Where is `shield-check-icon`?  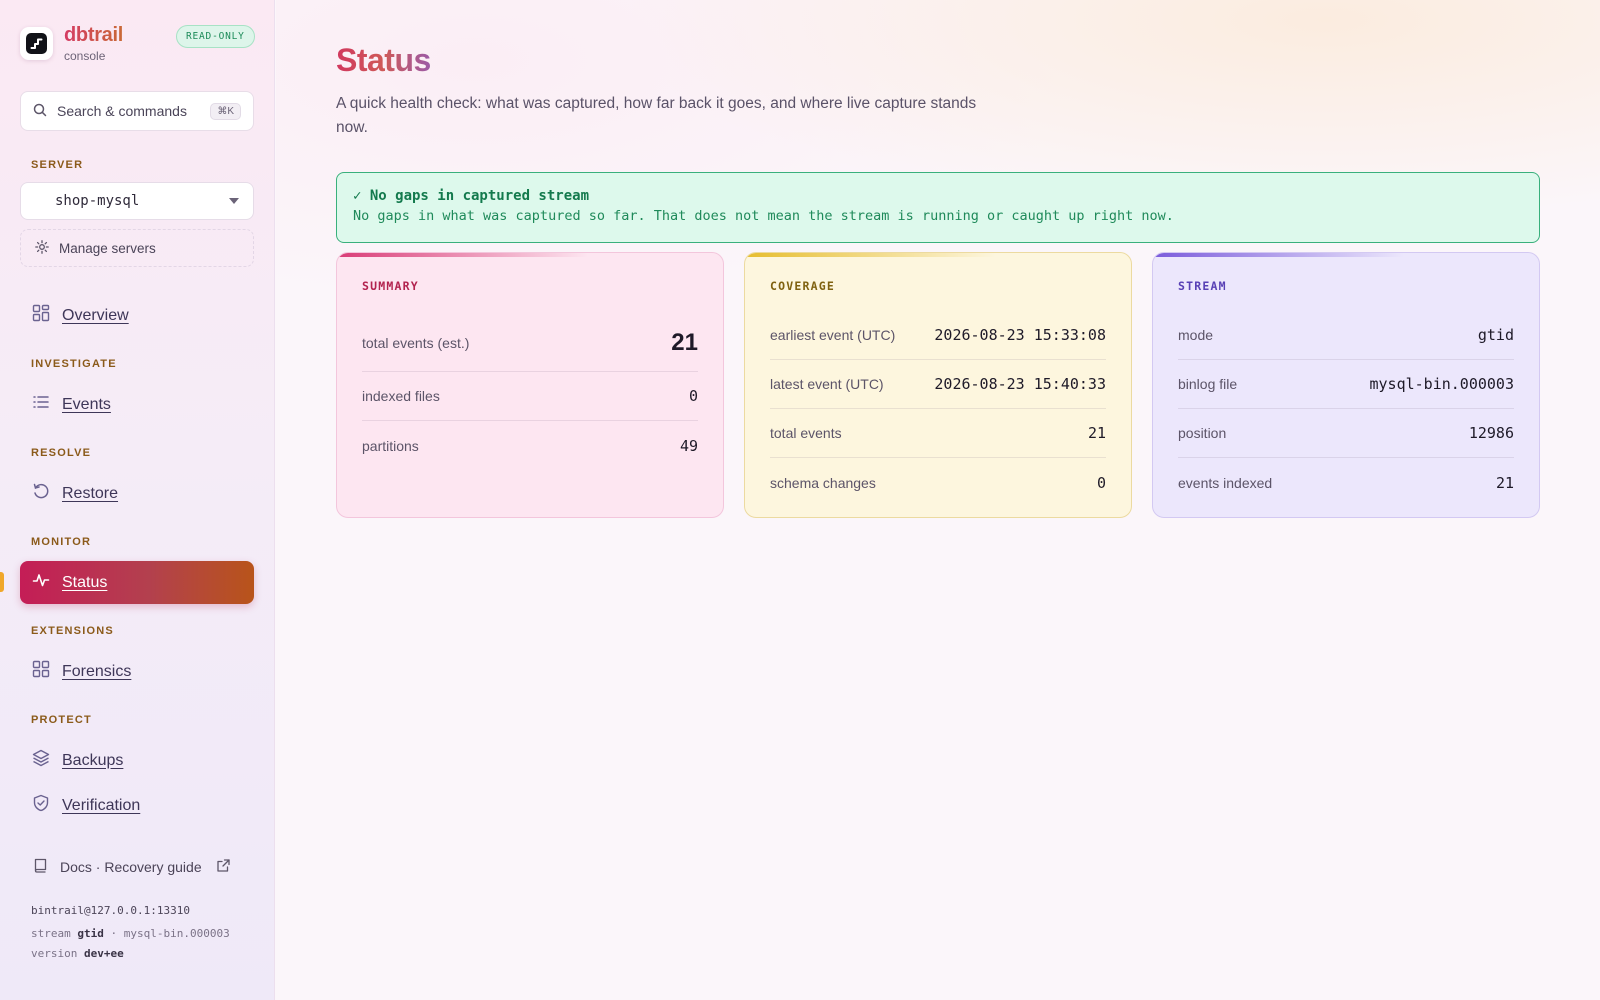 shield-check-icon is located at coordinates (41, 805).